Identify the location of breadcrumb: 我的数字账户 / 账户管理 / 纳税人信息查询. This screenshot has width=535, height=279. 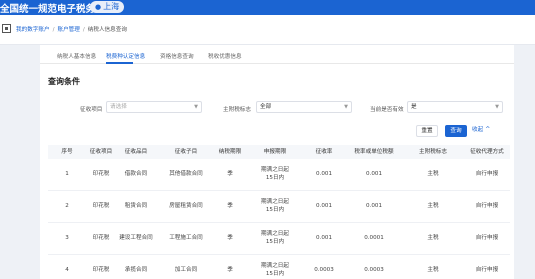
(71, 29).